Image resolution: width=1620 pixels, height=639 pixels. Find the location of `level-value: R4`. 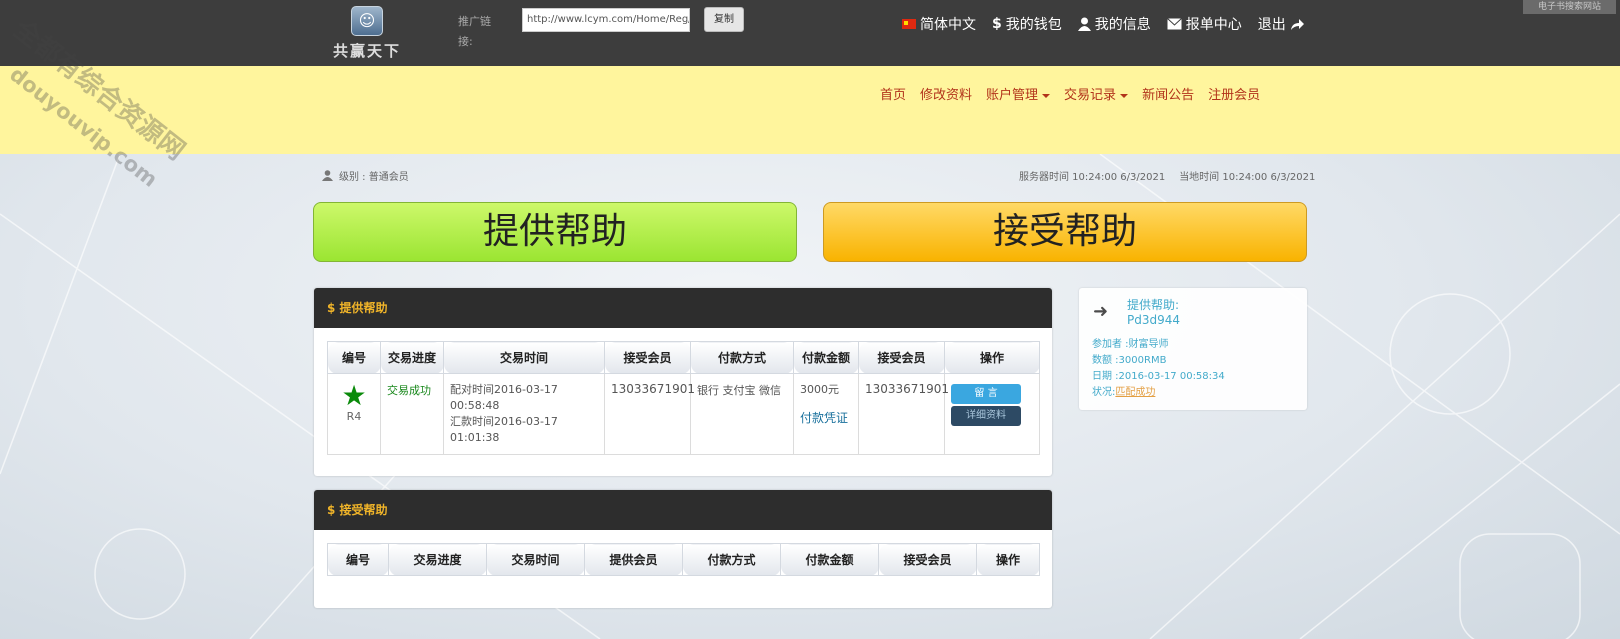

level-value: R4 is located at coordinates (354, 416).